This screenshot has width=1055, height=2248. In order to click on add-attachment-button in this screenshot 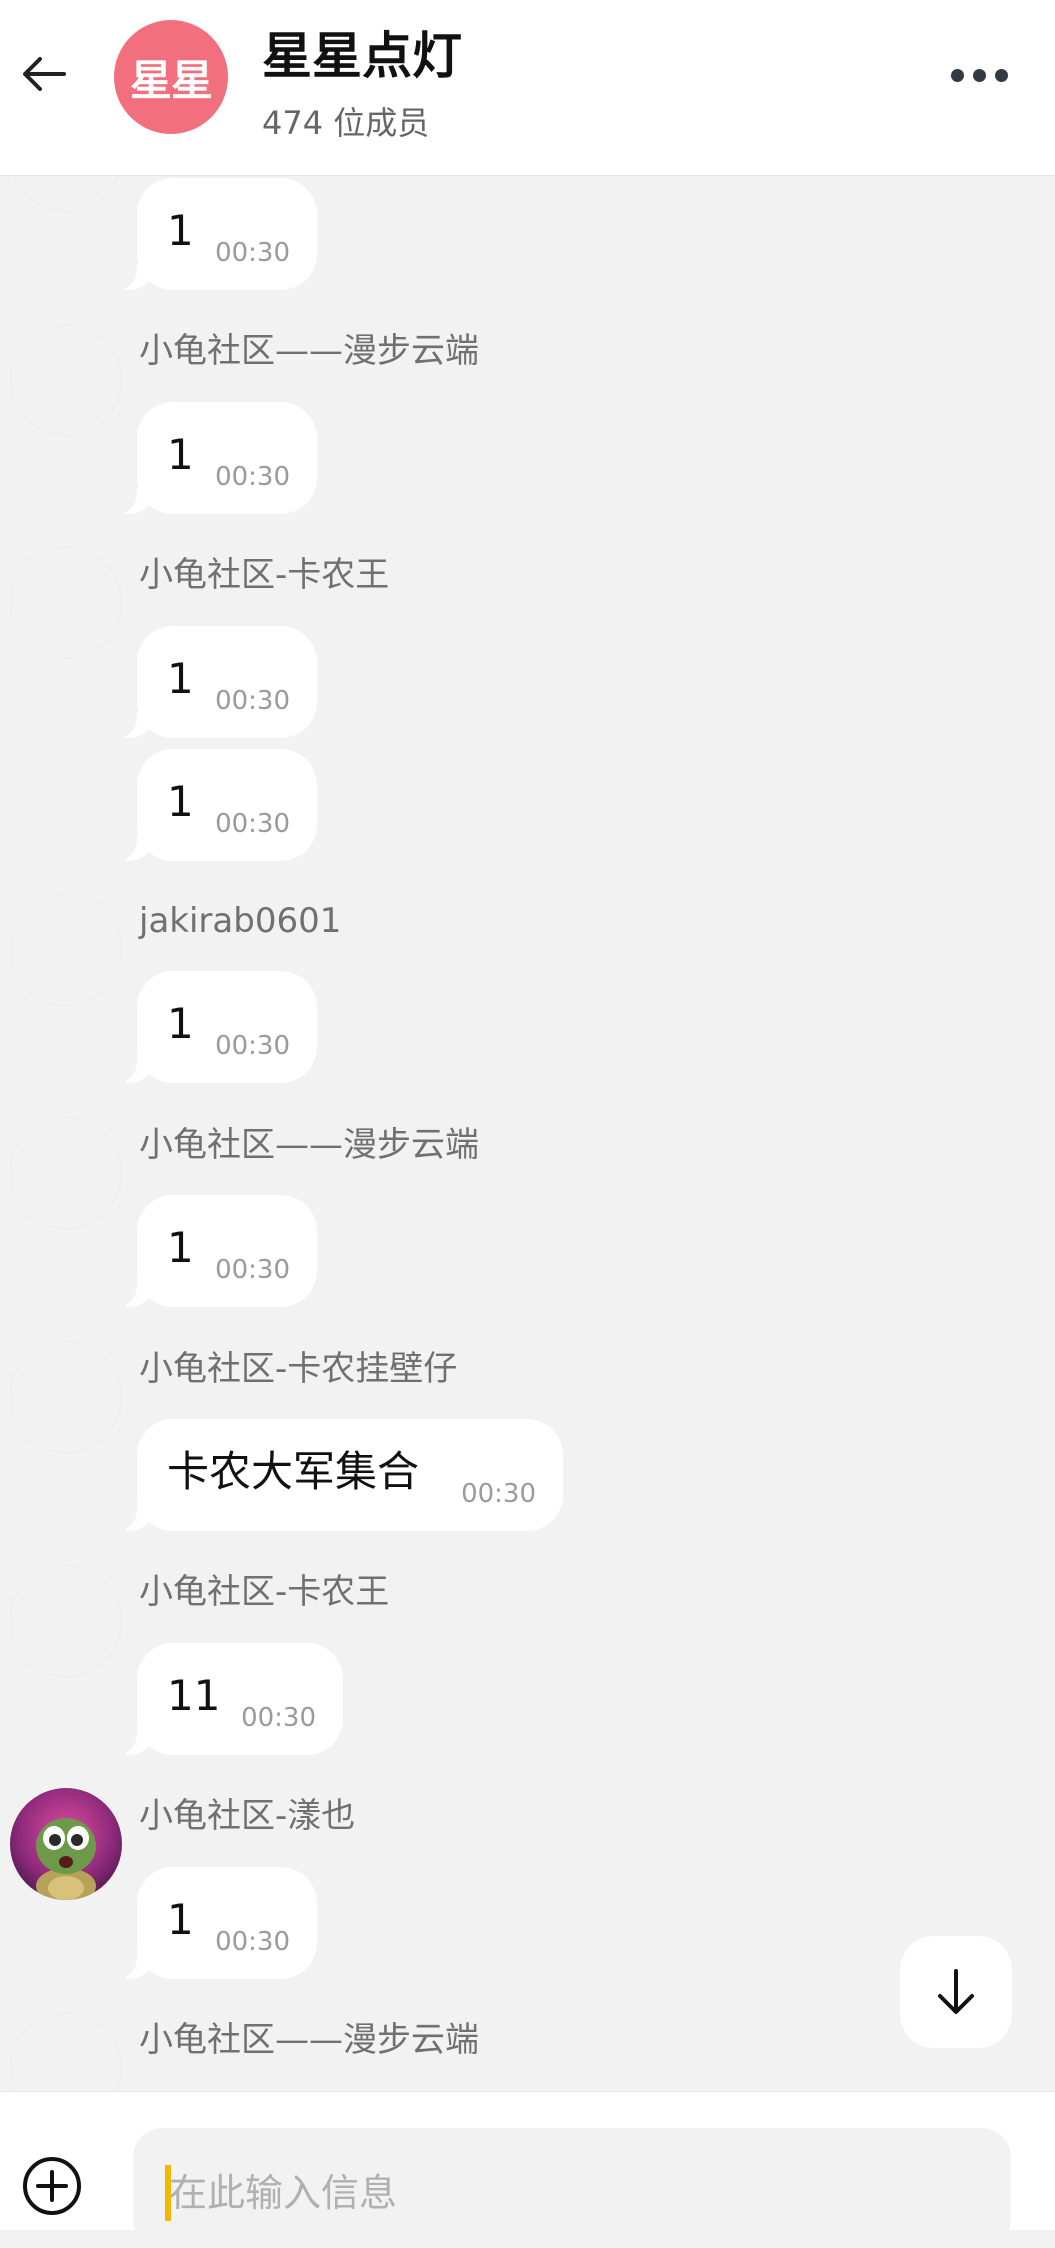, I will do `click(52, 2186)`.